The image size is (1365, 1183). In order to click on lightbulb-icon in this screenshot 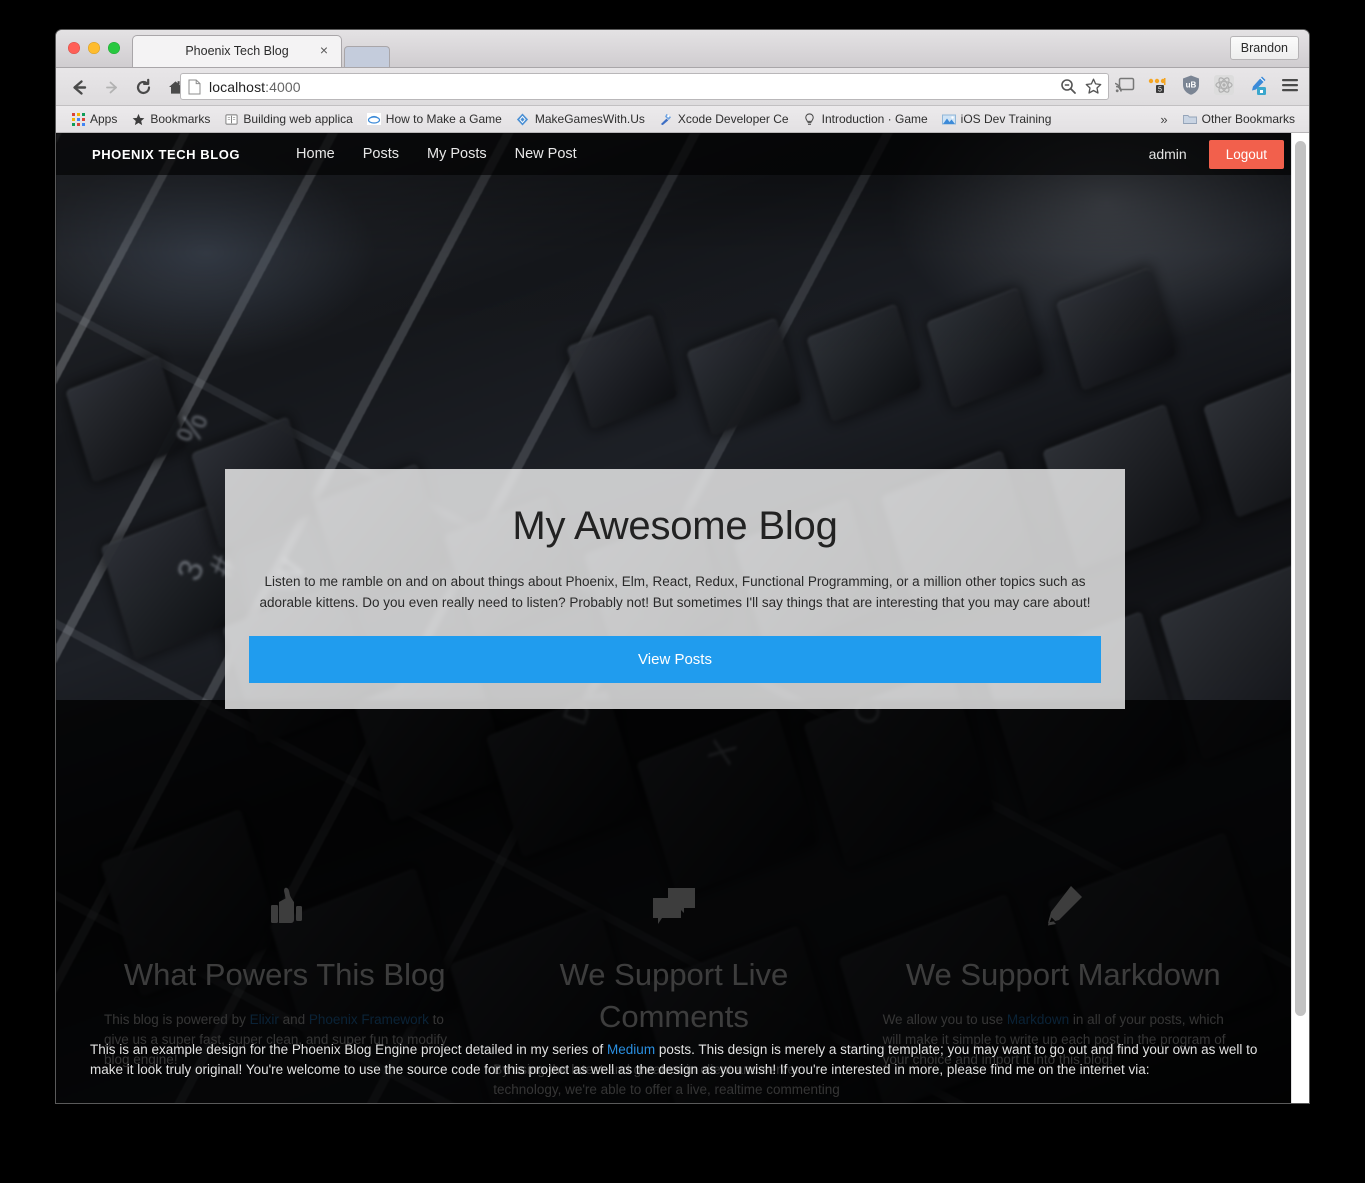, I will do `click(810, 119)`.